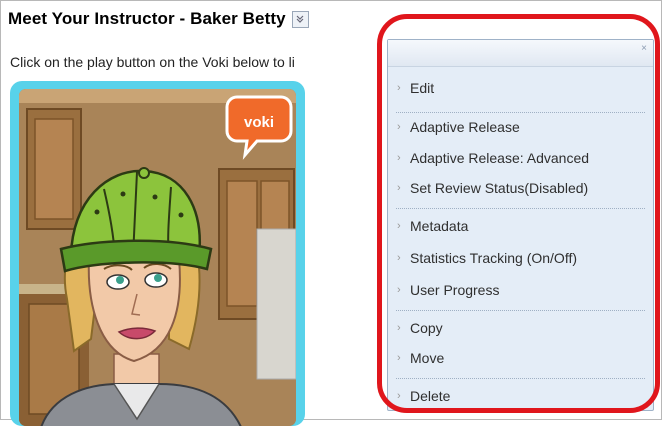  I want to click on menu-item-user-progress: › User Progress, so click(520, 290).